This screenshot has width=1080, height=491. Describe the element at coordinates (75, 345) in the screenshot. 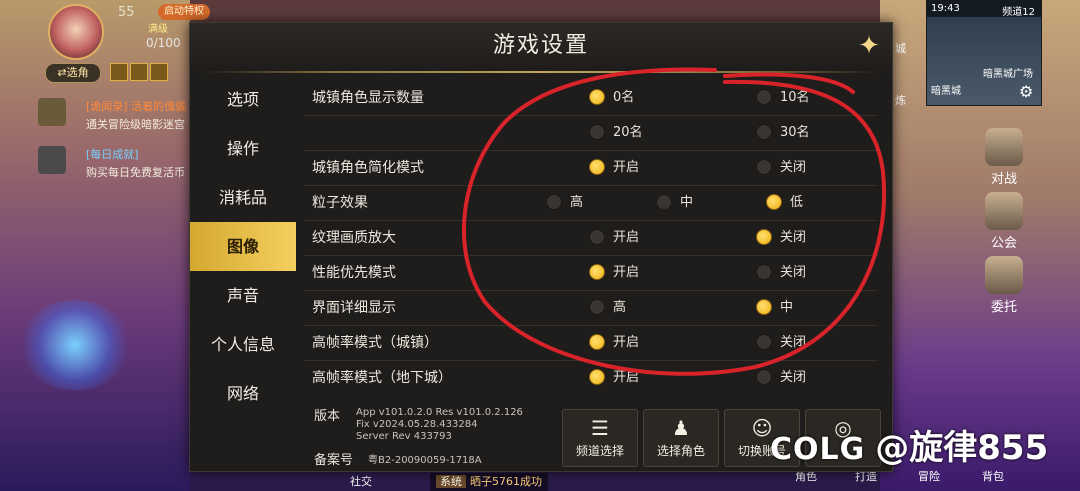

I see `portal-glow` at that location.